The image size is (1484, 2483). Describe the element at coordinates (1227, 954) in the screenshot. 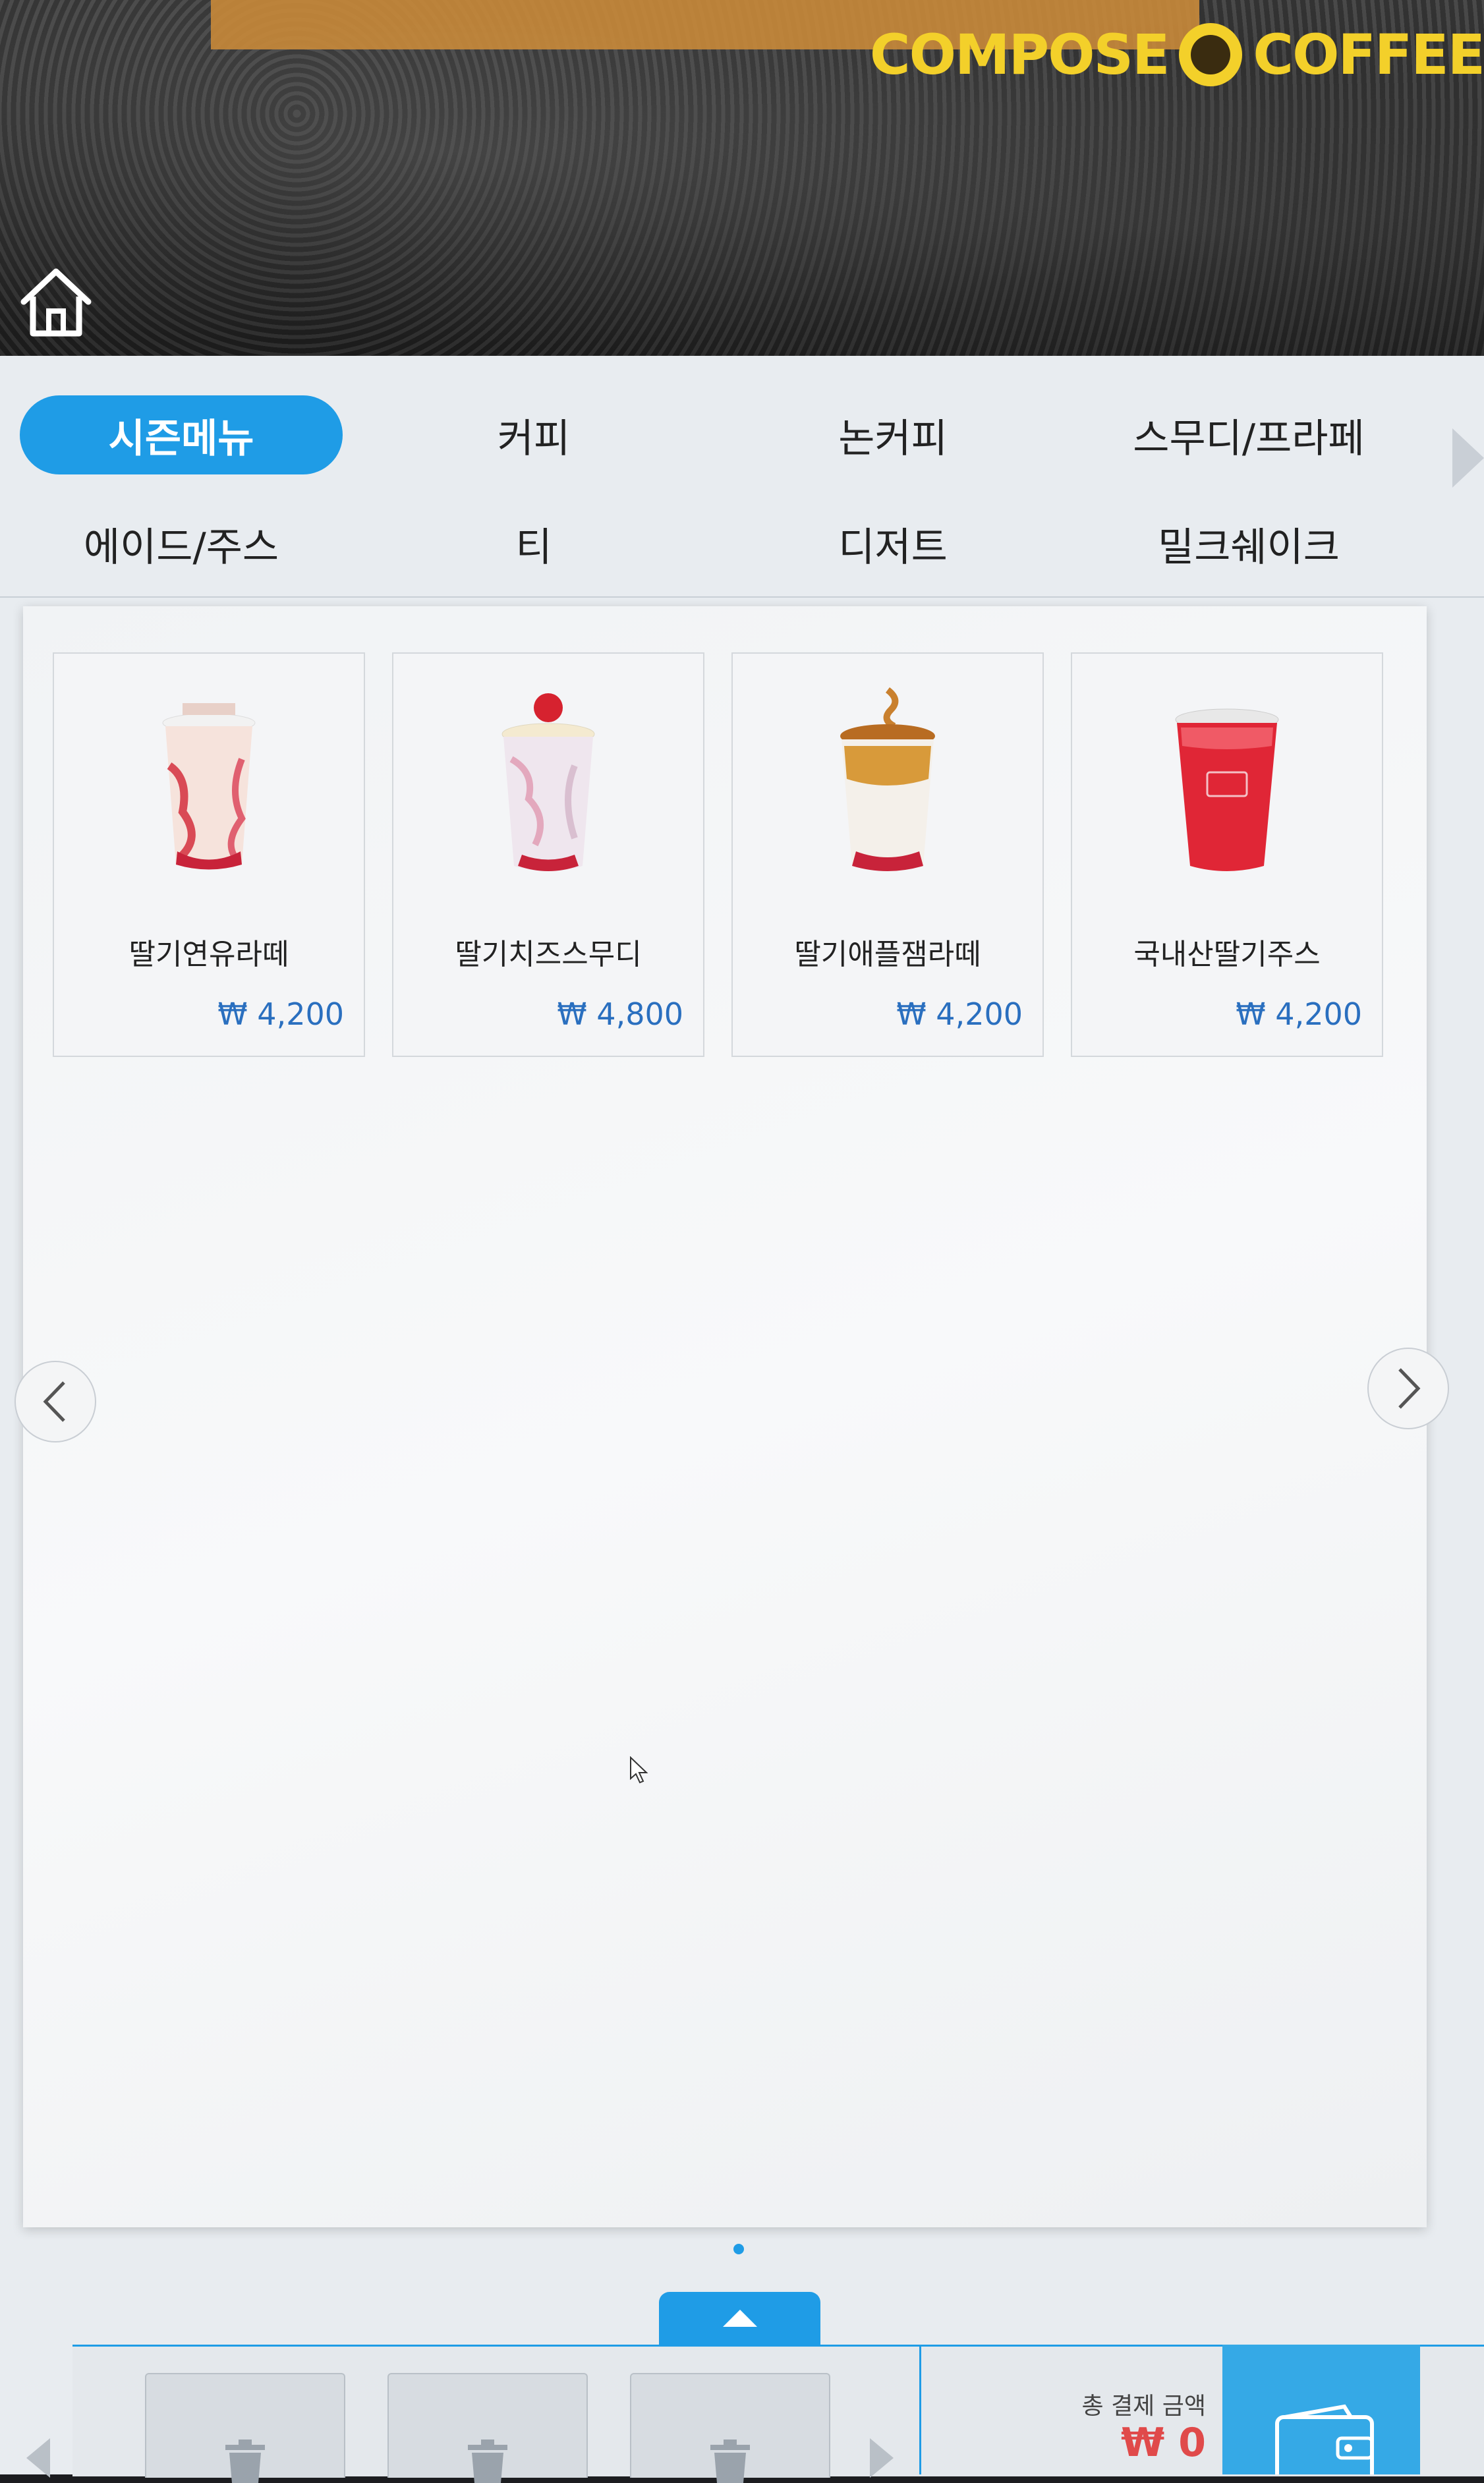

I see `menu-item-name: 국내산딸기주스` at that location.